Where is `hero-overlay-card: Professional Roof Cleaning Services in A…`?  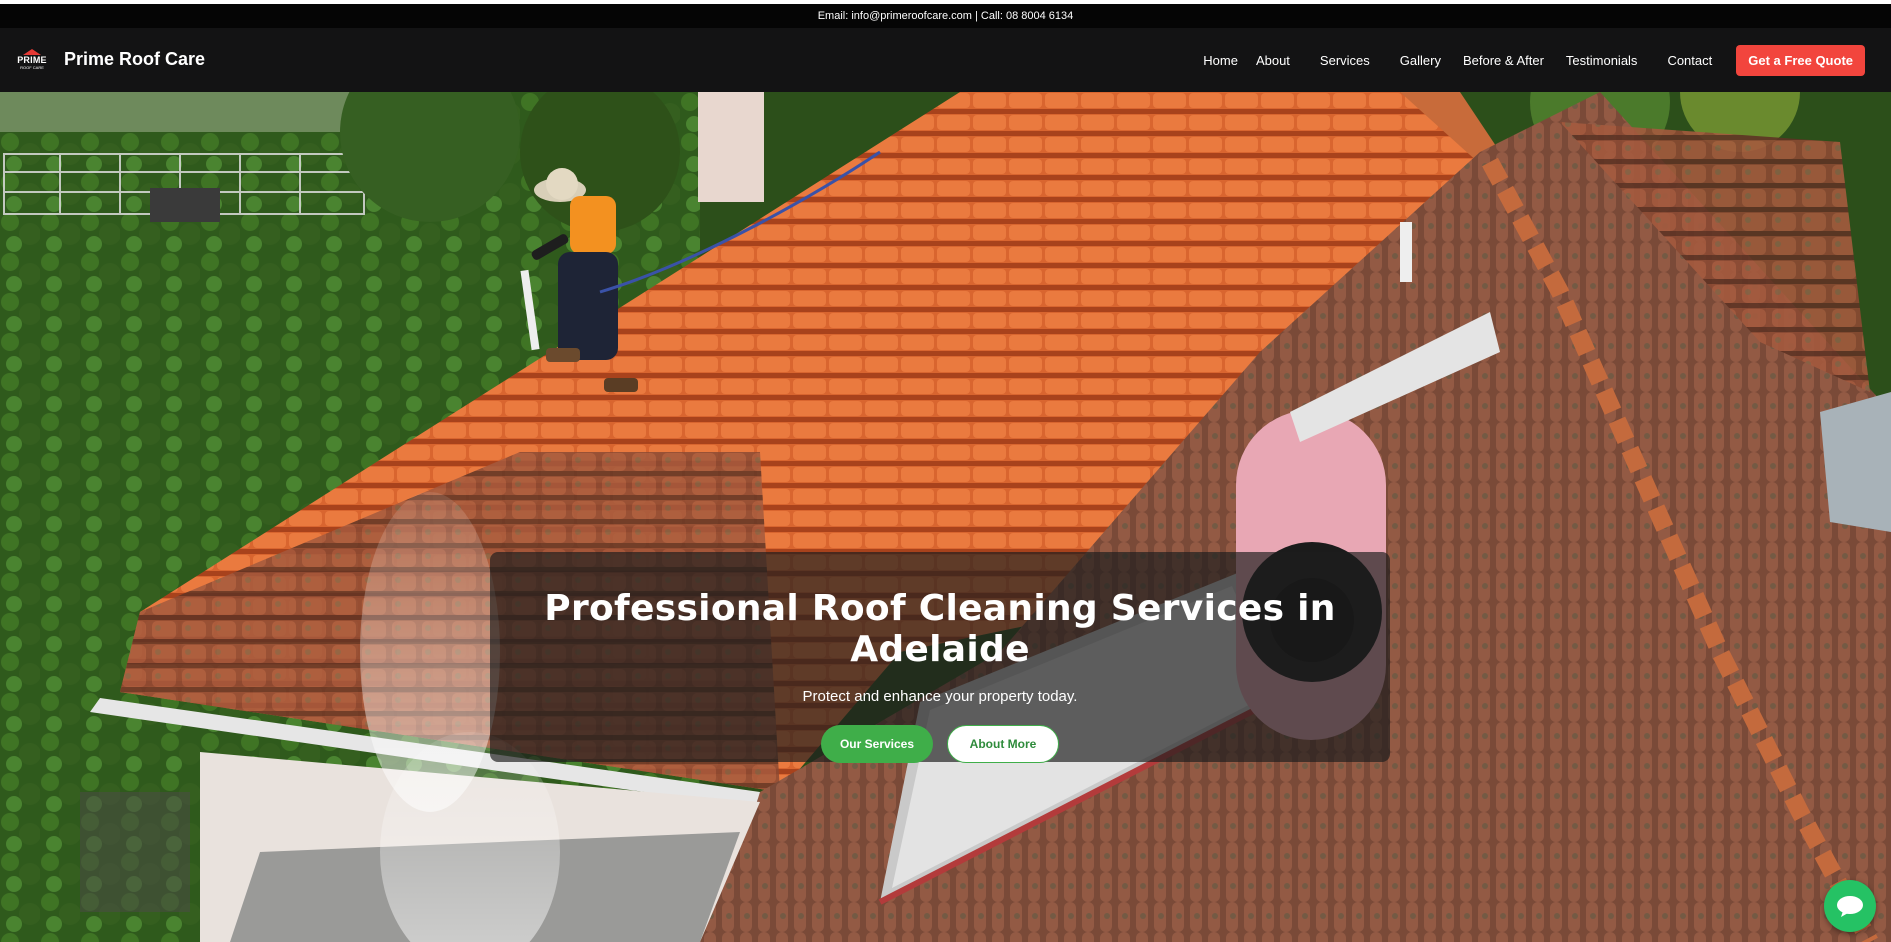 hero-overlay-card: Professional Roof Cleaning Services in A… is located at coordinates (940, 657).